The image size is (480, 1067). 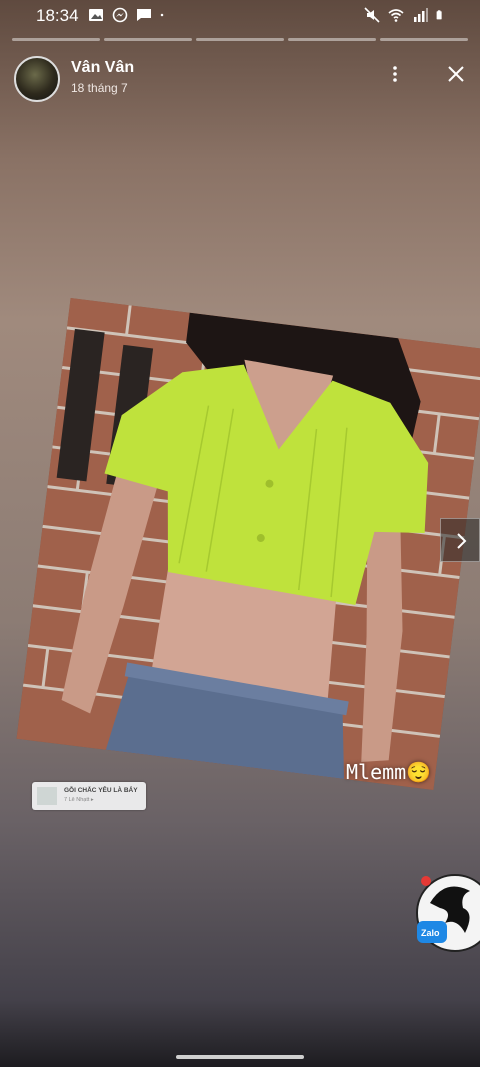 I want to click on battery-icon, so click(x=439, y=15).